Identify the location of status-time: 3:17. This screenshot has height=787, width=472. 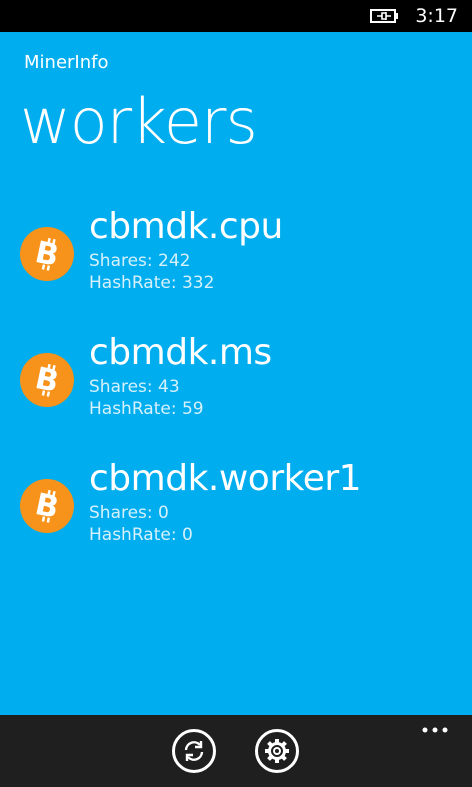
(436, 16).